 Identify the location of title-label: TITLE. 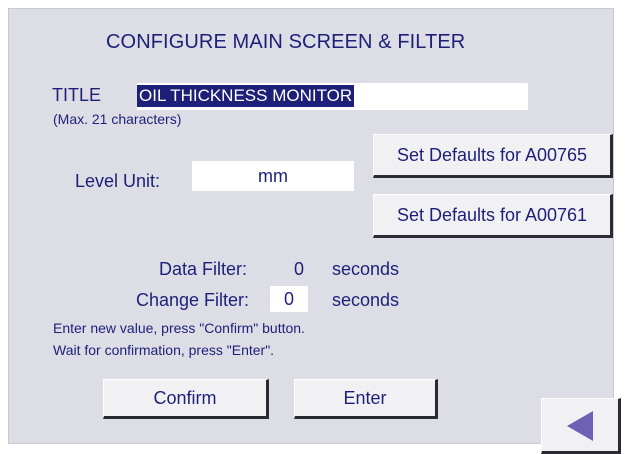
(77, 95).